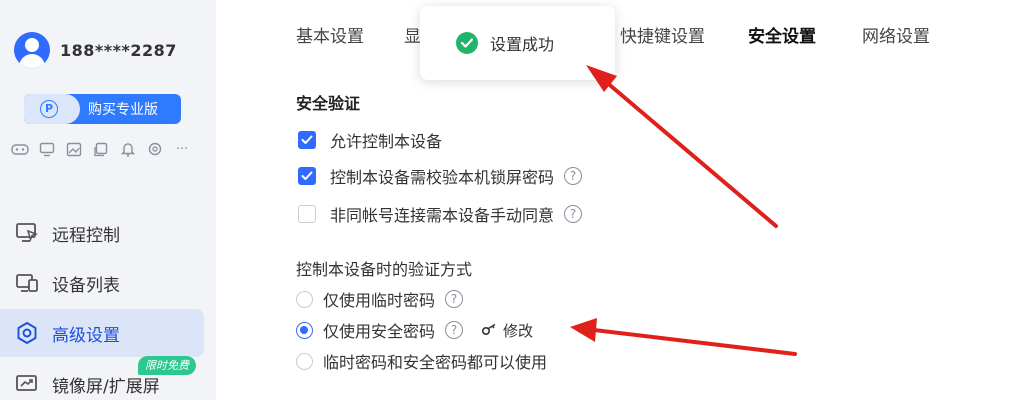 The width and height of the screenshot is (1020, 400). I want to click on tab-basic-settings: 基本设置, so click(330, 34).